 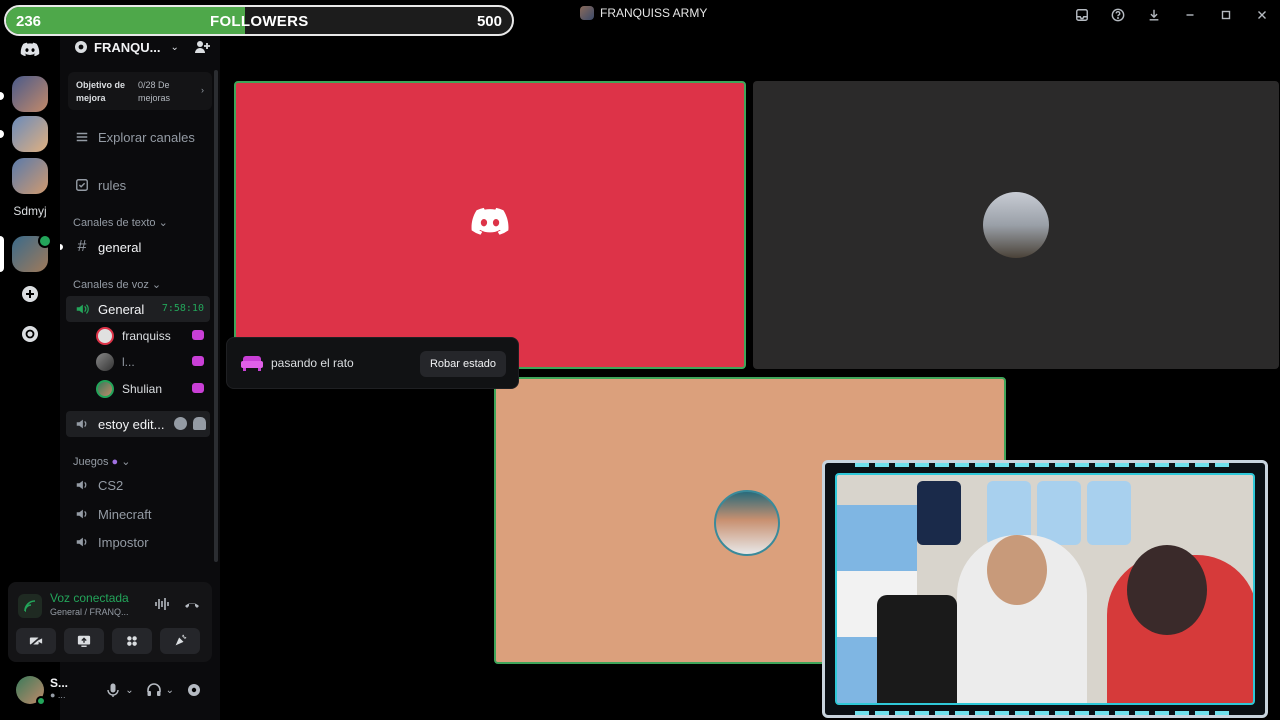 What do you see at coordinates (112, 185) in the screenshot?
I see `channel-rules-label: rules` at bounding box center [112, 185].